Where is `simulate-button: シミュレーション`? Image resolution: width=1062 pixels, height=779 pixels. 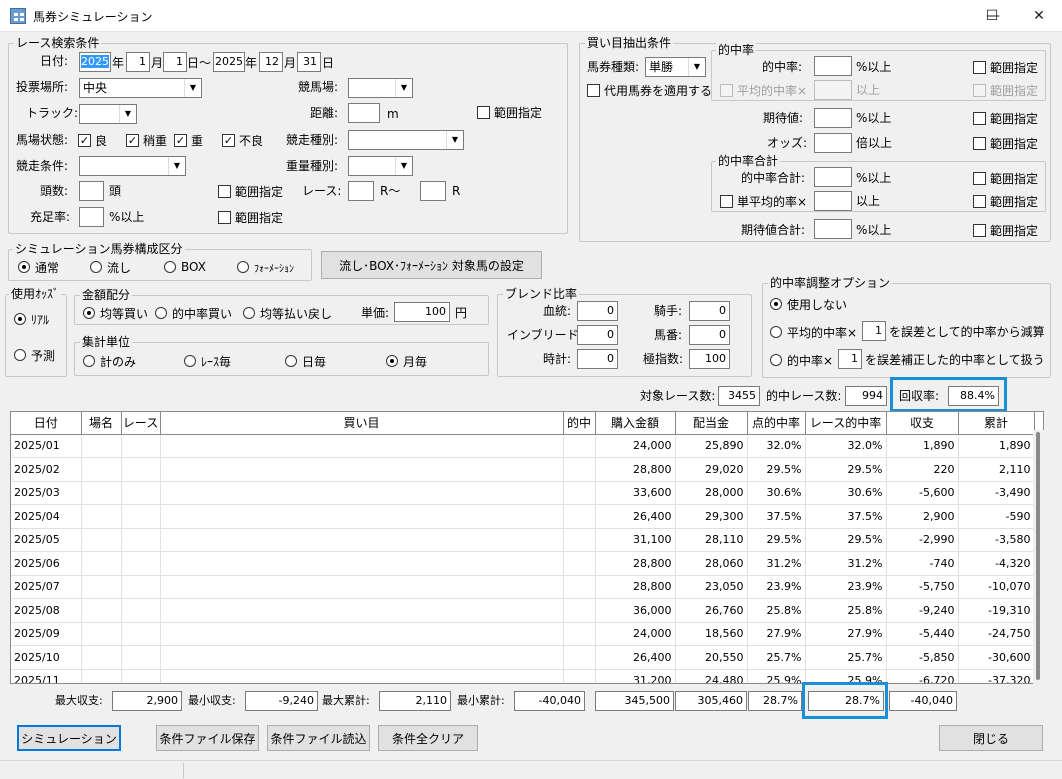 simulate-button: シミュレーション is located at coordinates (69, 738).